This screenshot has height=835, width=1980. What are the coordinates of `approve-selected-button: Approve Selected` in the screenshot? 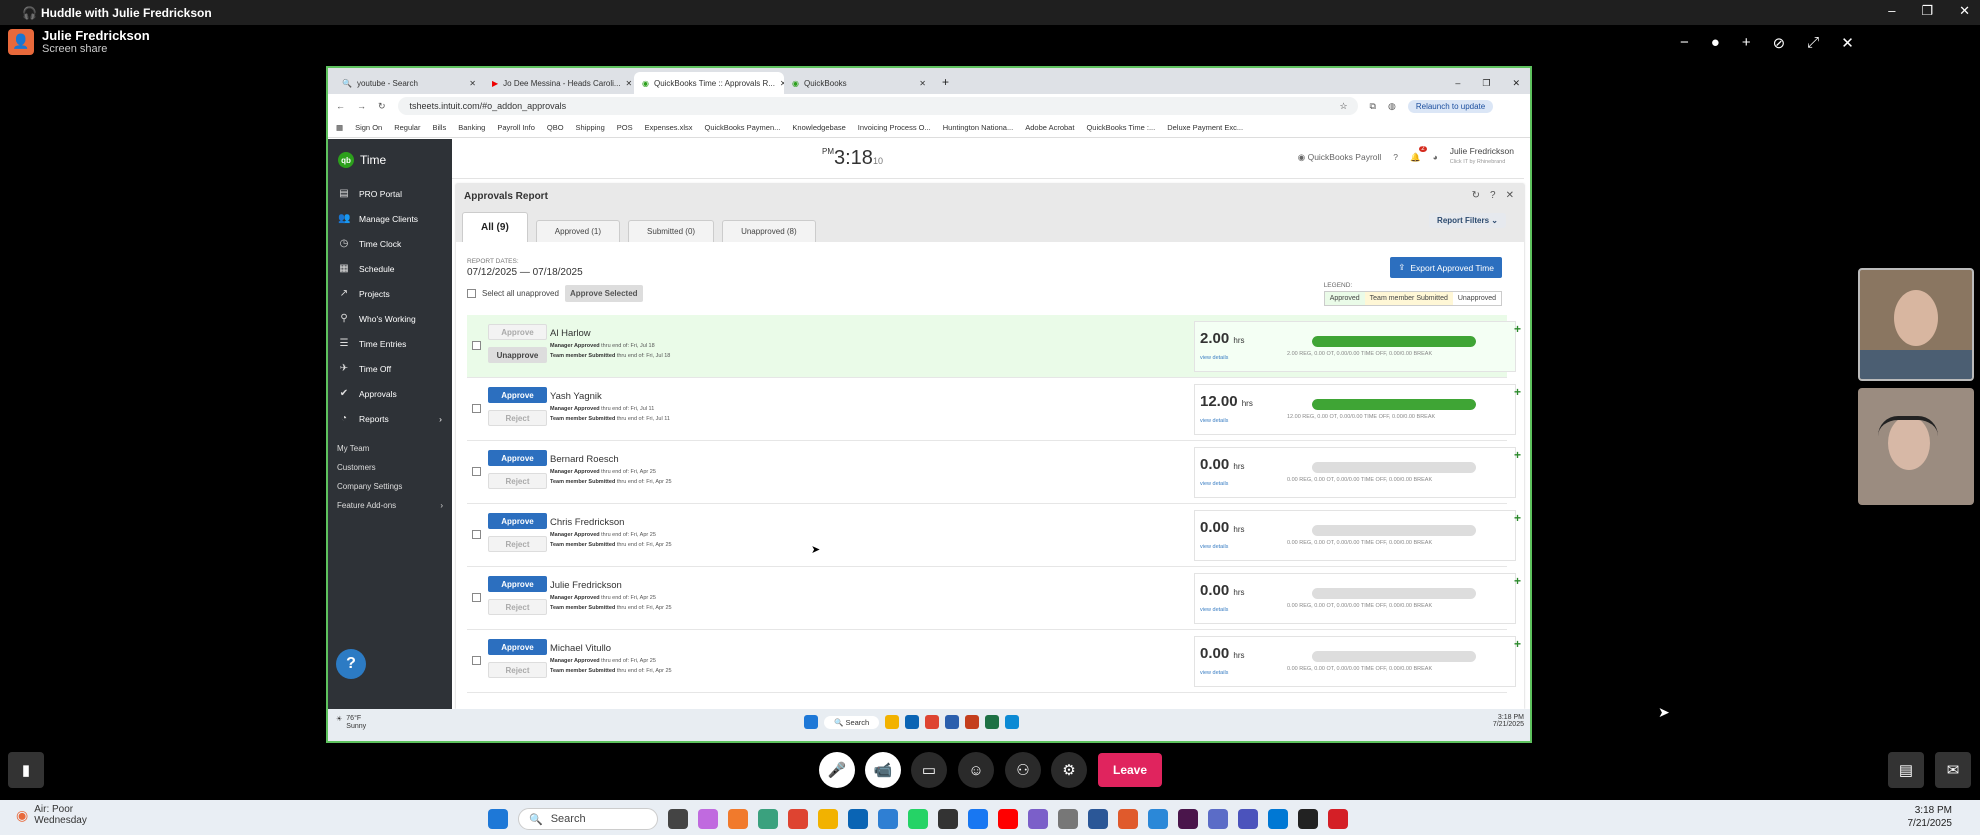 It's located at (603, 293).